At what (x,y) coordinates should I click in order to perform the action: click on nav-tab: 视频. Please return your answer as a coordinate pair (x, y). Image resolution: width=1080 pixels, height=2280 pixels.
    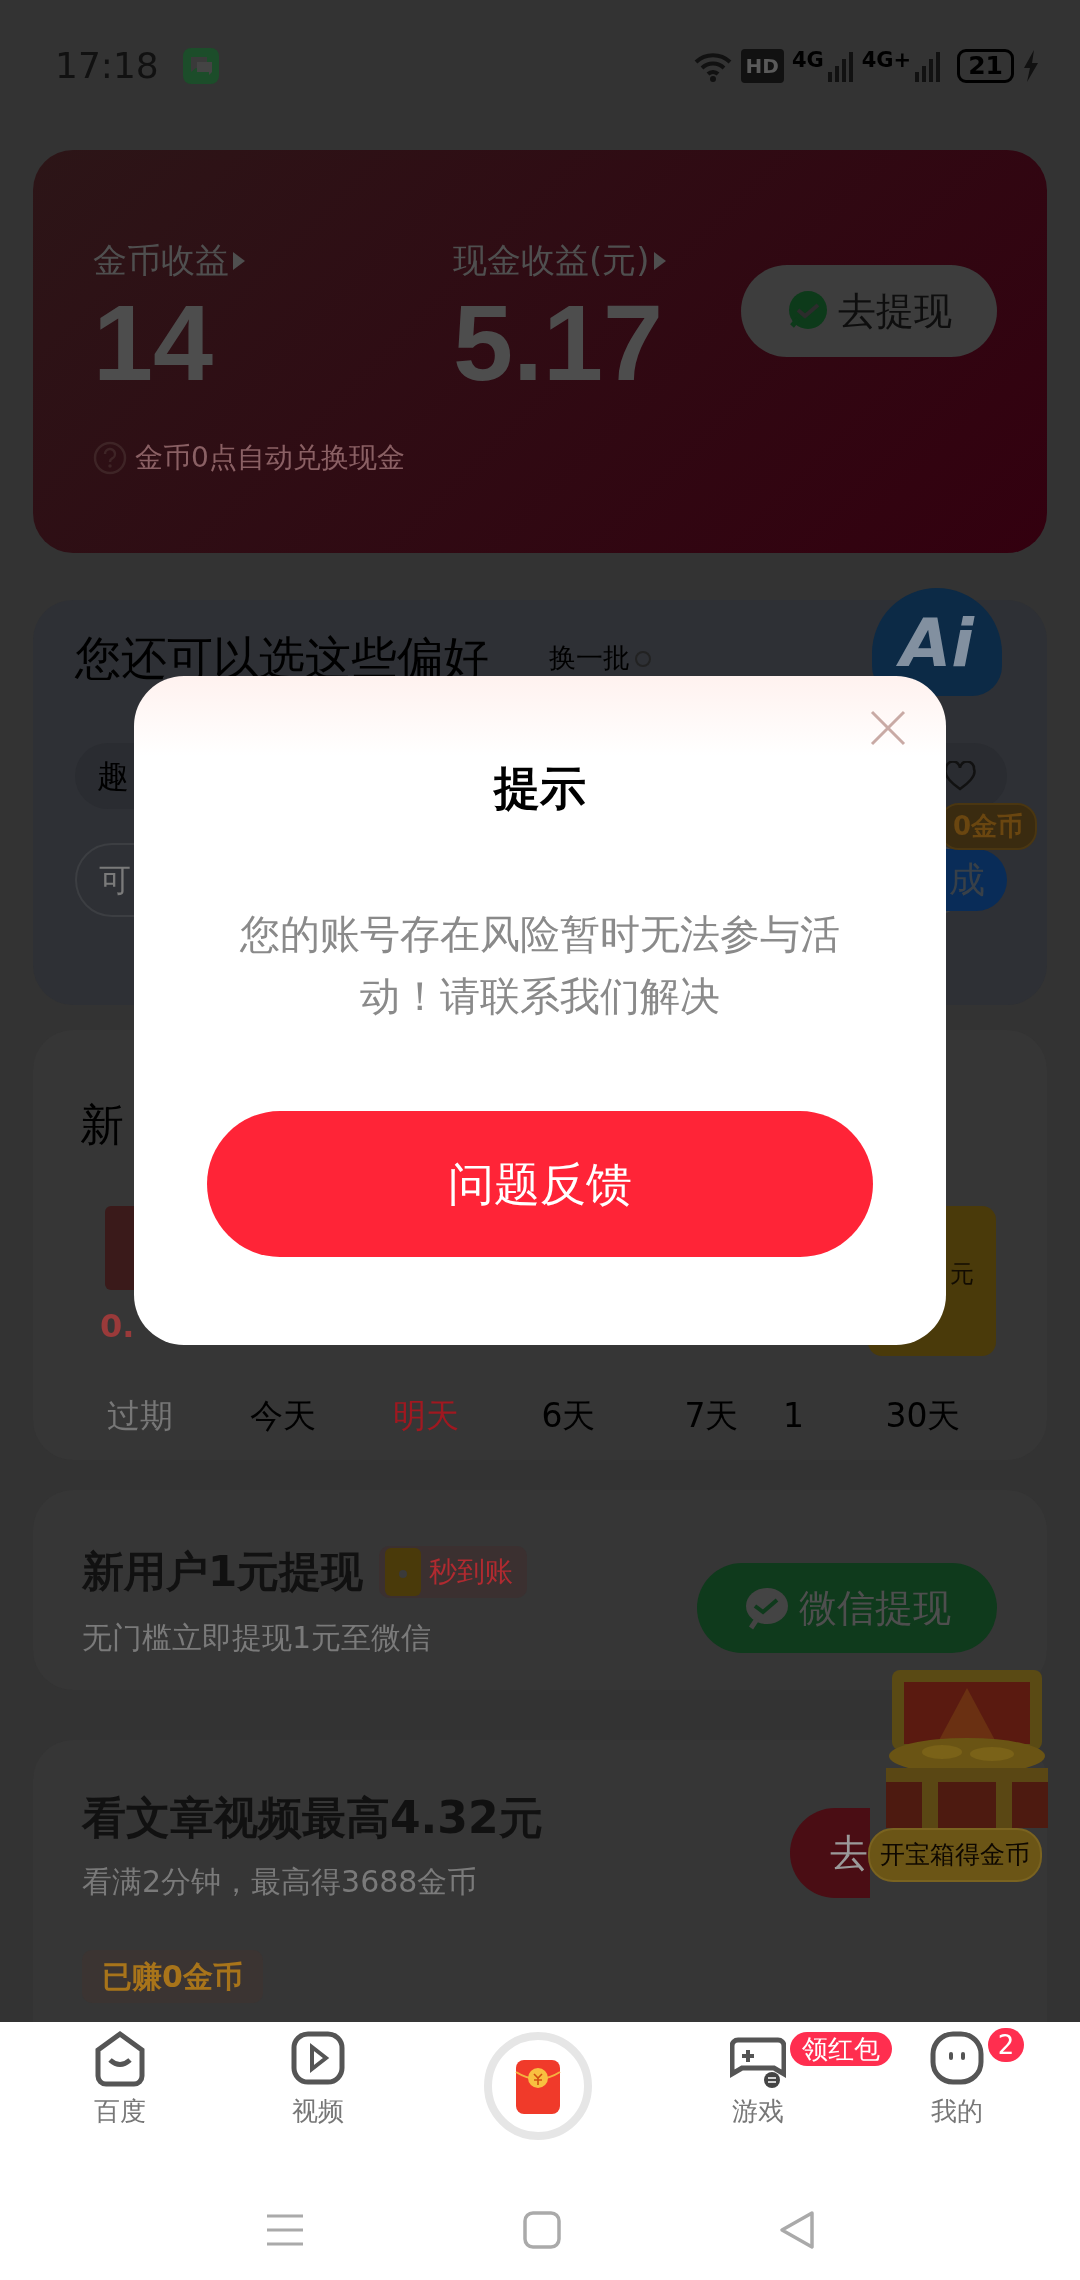
    Looking at the image, I should click on (318, 2080).